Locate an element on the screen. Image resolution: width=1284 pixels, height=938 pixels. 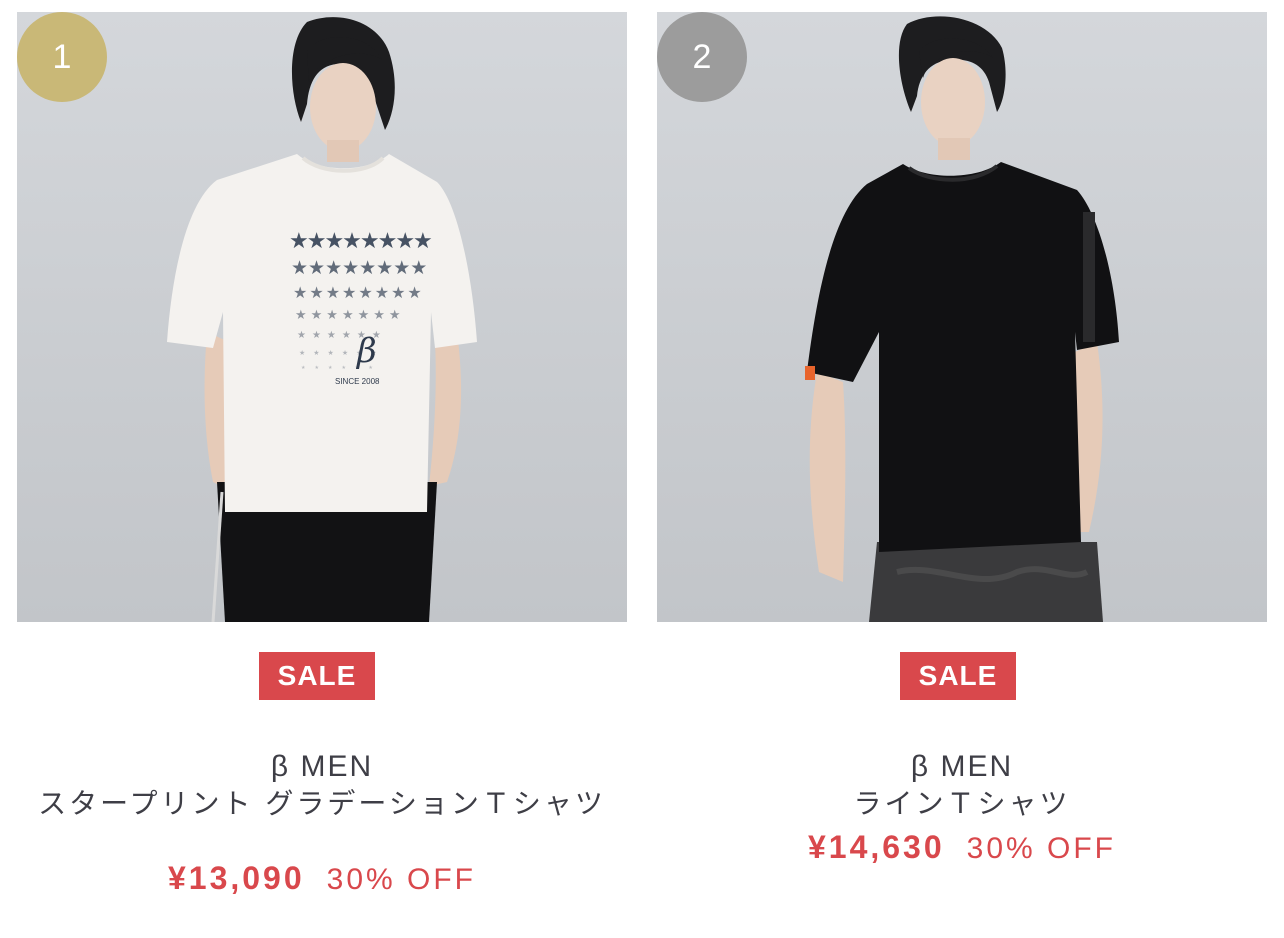
print-text: SINCE 2008 is located at coordinates (357, 381).